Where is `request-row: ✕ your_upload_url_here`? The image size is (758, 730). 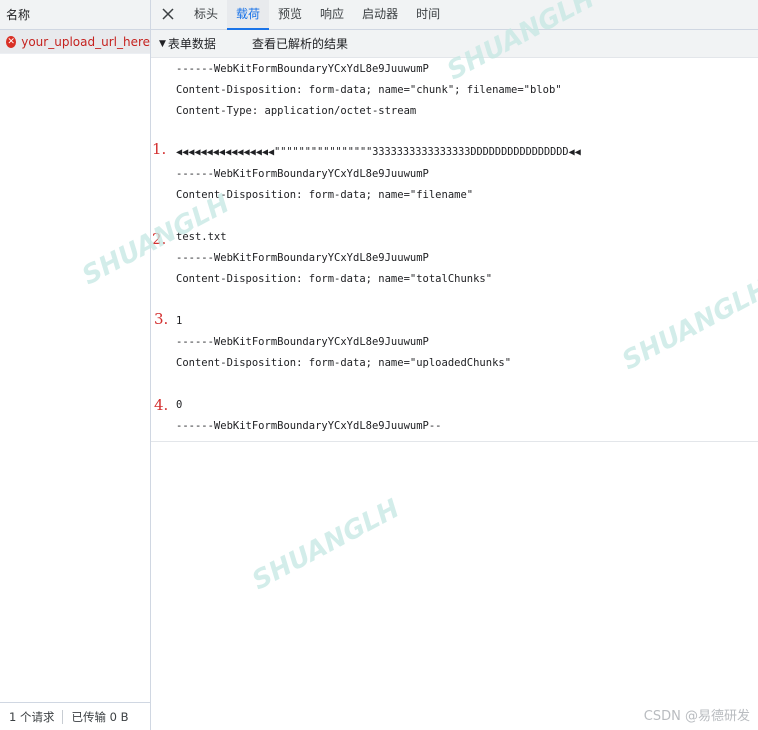
request-row: ✕ your_upload_url_here is located at coordinates (75, 42).